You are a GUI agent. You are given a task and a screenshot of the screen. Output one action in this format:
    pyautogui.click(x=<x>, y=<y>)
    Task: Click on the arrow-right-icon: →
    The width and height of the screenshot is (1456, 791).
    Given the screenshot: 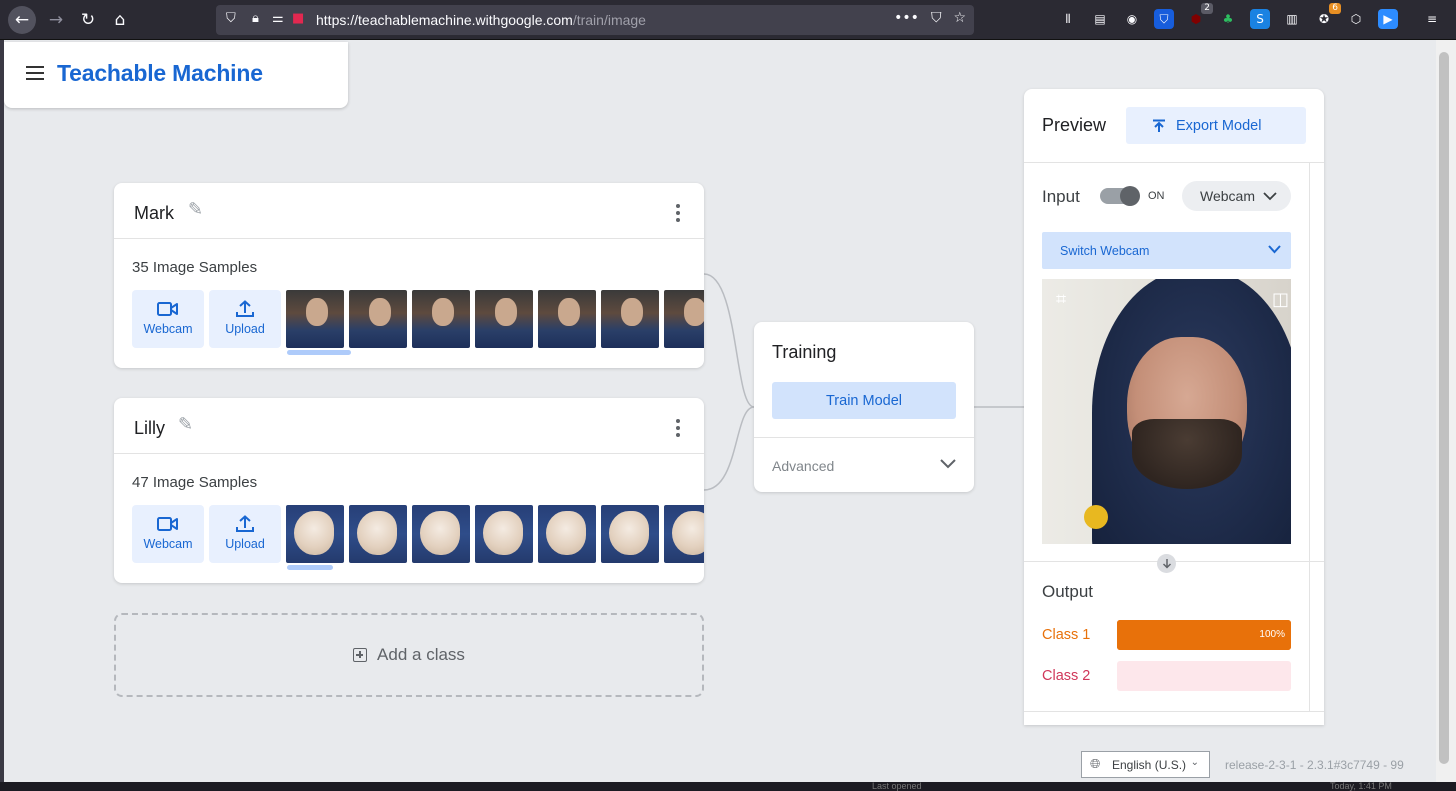 What is the action you would take?
    pyautogui.click(x=56, y=20)
    